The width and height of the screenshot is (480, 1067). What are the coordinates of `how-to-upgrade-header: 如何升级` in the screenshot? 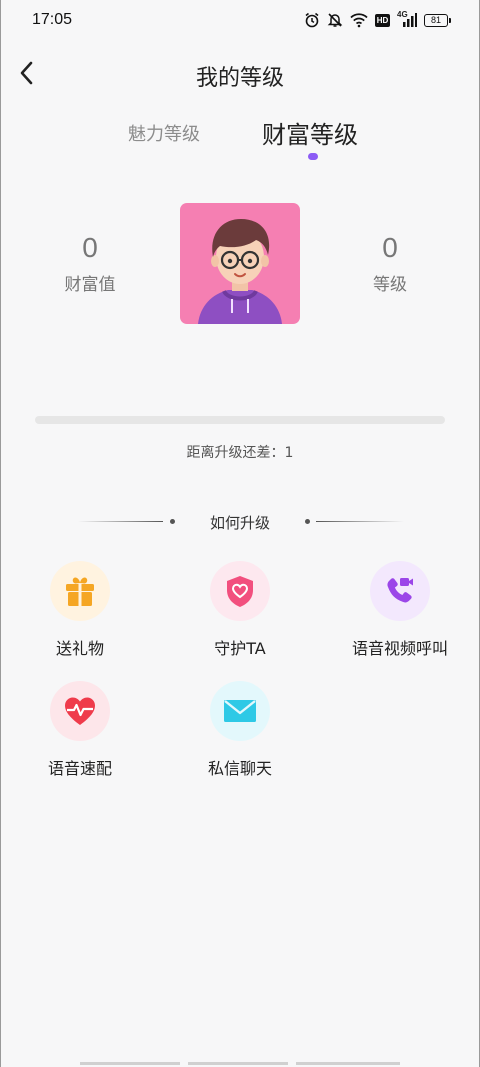 It's located at (240, 522).